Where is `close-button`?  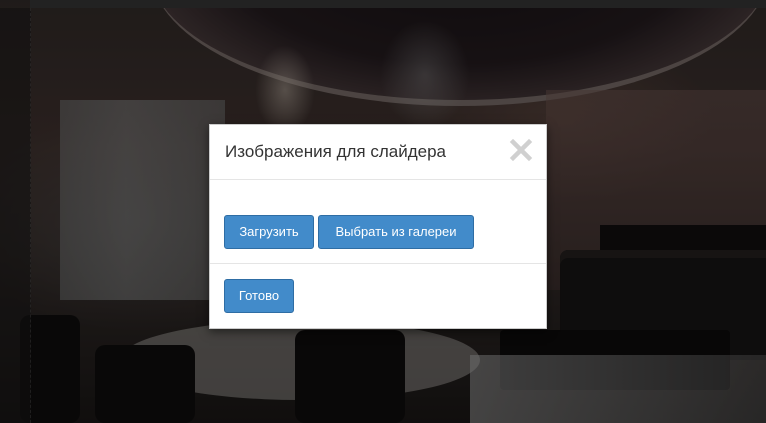 close-button is located at coordinates (521, 150).